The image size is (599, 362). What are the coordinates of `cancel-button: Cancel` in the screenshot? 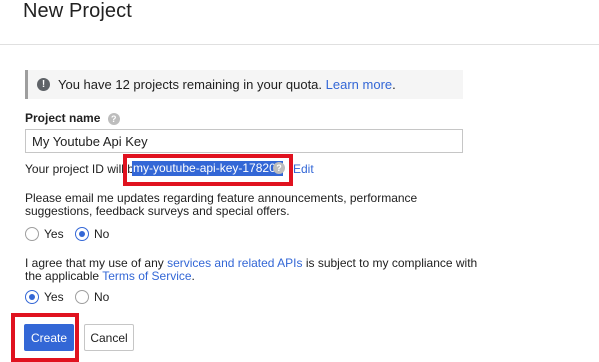 It's located at (109, 337).